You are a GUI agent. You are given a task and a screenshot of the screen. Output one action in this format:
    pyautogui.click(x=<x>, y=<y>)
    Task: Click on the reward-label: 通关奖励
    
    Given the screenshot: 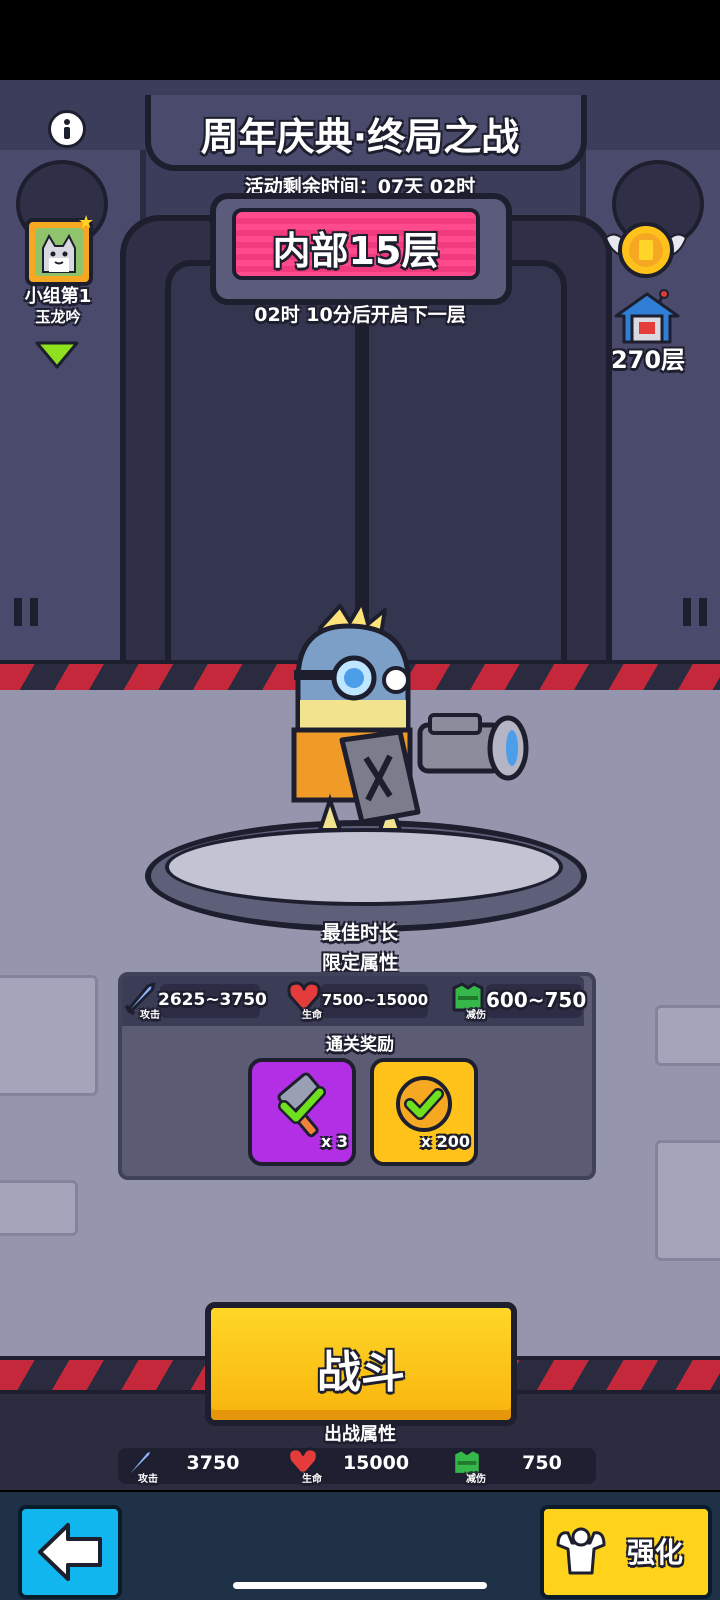 What is the action you would take?
    pyautogui.click(x=360, y=1045)
    